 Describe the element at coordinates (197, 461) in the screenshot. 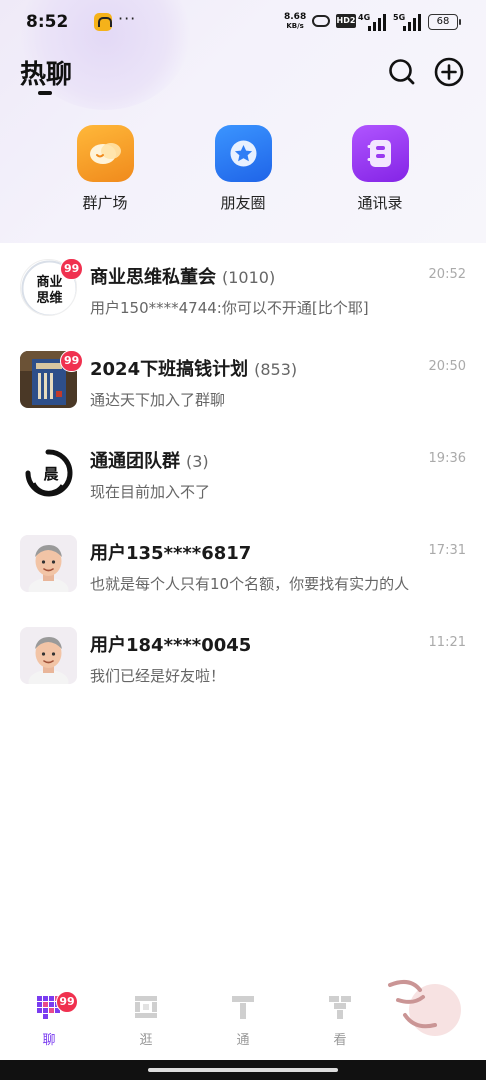

I see `member-count: (3)` at that location.